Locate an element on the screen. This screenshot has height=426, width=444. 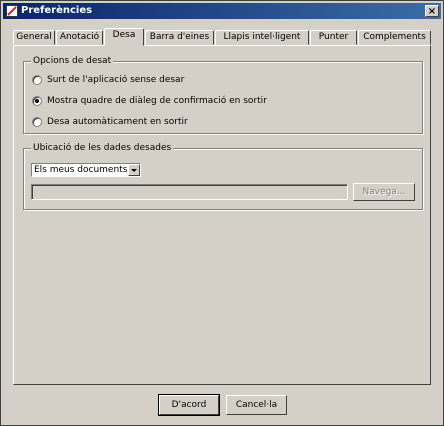
title-bar: Preferències × is located at coordinates (222, 11).